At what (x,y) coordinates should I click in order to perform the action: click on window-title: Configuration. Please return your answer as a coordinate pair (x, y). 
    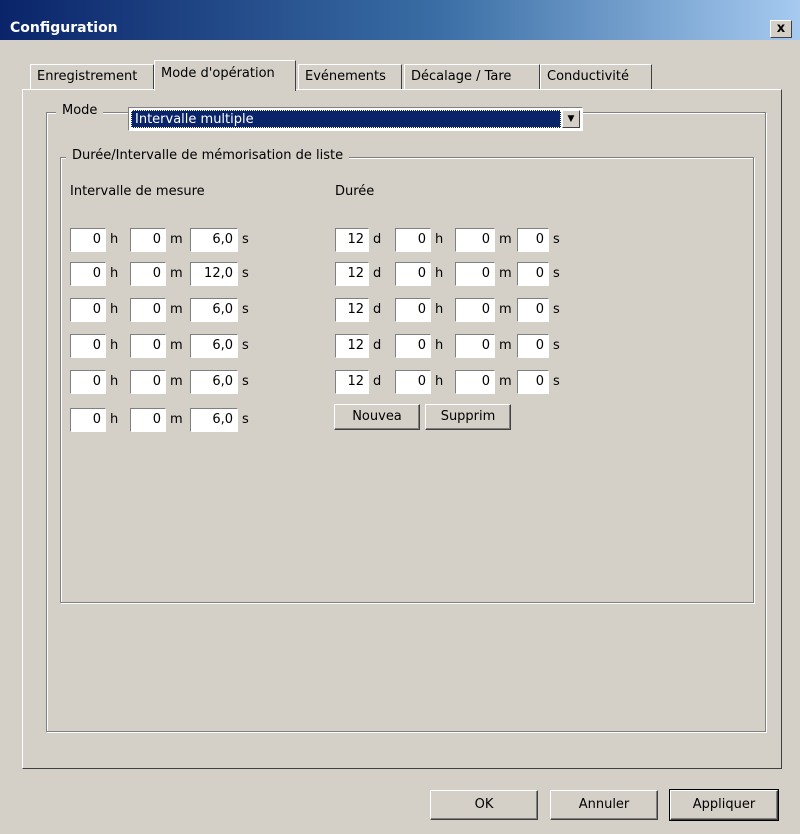
    Looking at the image, I should click on (64, 28).